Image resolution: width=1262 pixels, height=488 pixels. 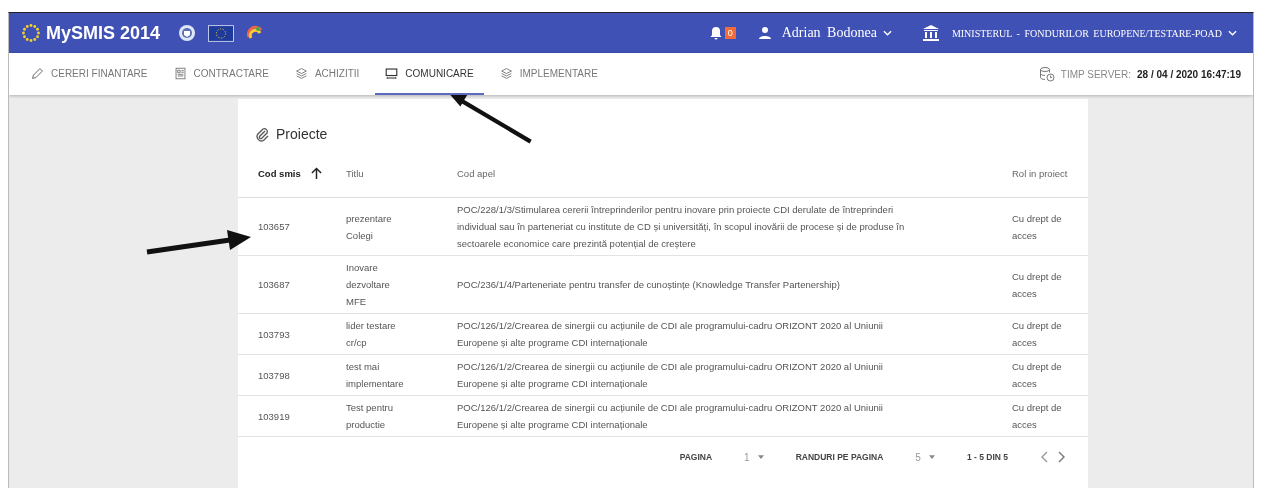 I want to click on table-cell: prezentare Colegi, so click(x=369, y=226).